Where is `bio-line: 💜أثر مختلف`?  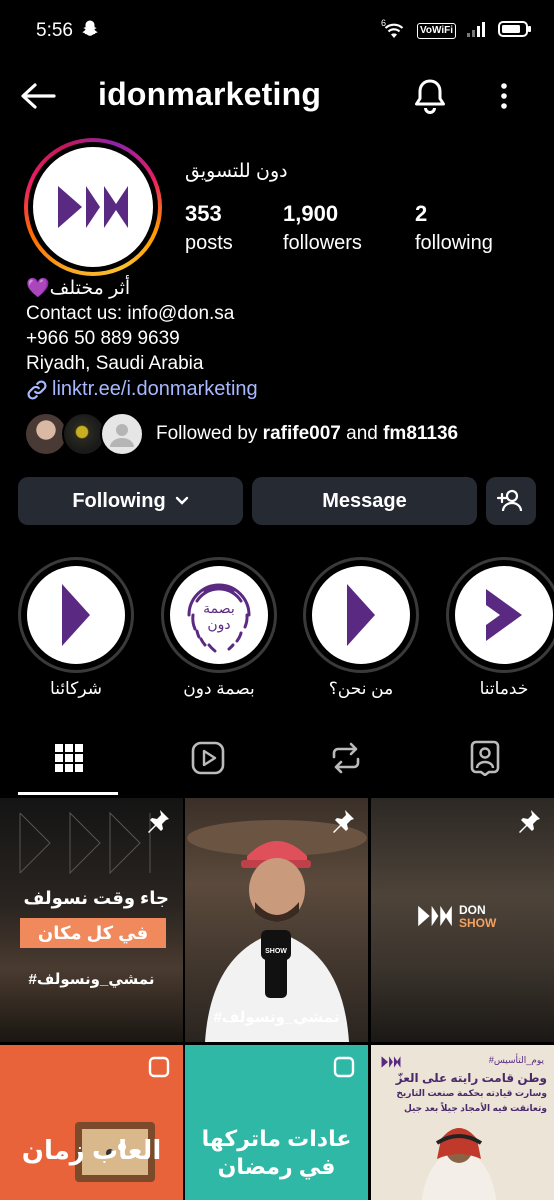 bio-line: 💜أثر مختلف is located at coordinates (78, 288).